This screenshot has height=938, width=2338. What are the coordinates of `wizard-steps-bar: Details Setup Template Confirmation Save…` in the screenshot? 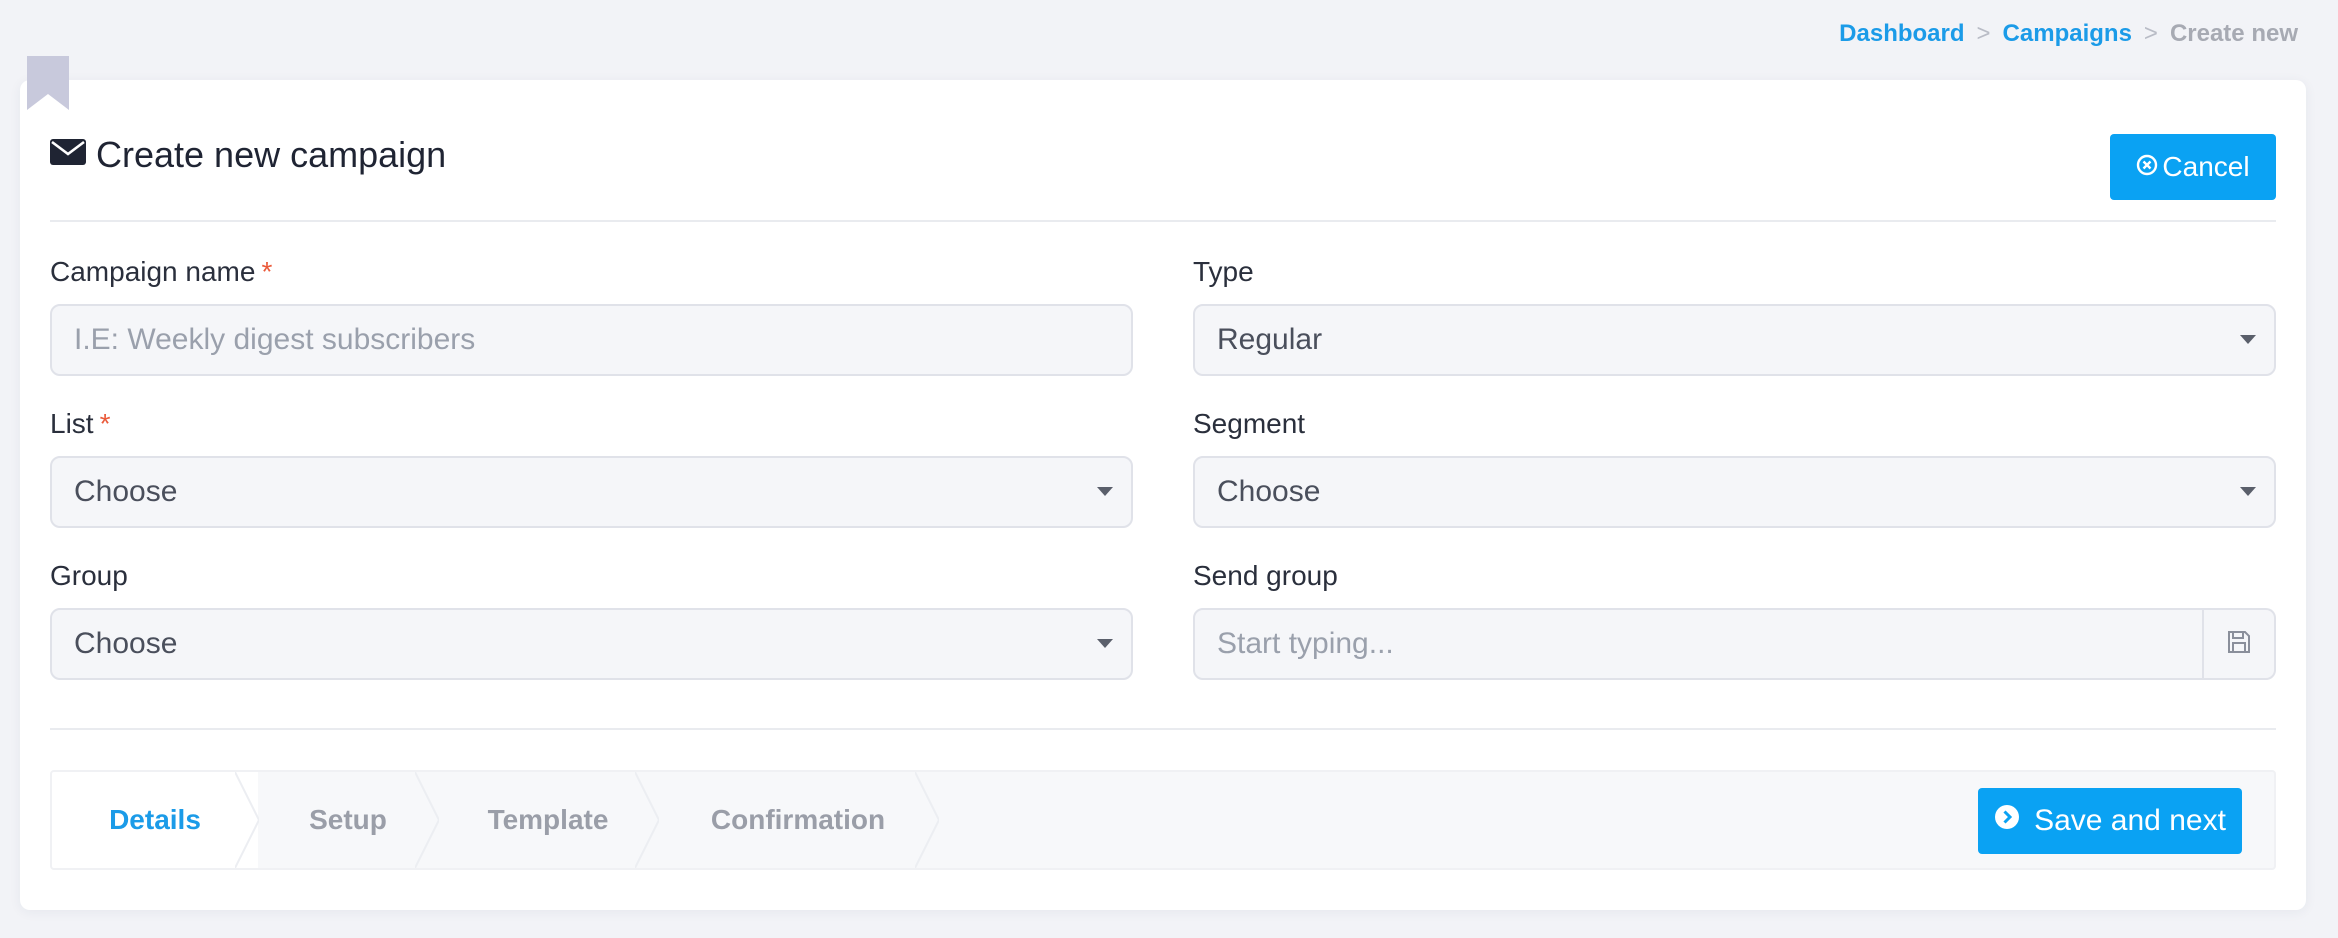 It's located at (1163, 820).